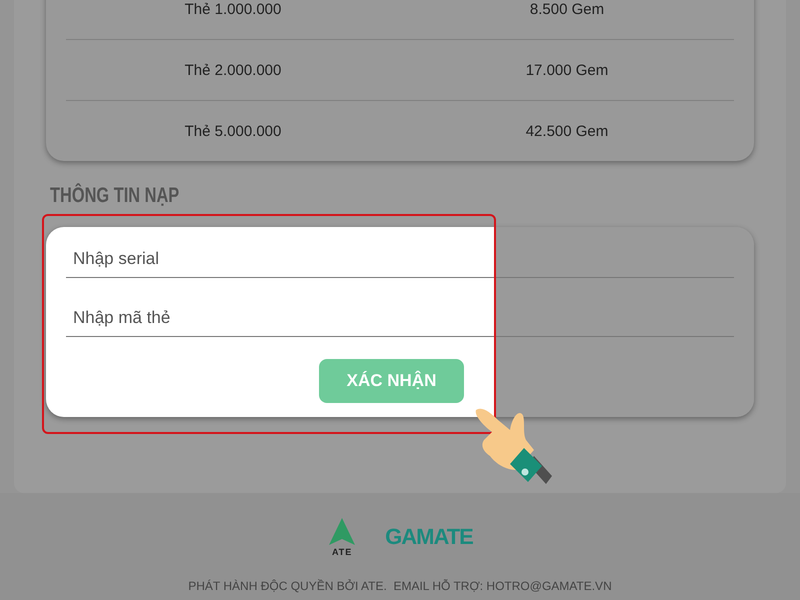 The image size is (800, 600). I want to click on table-cell-text: 8.500 Gem, so click(567, 9).